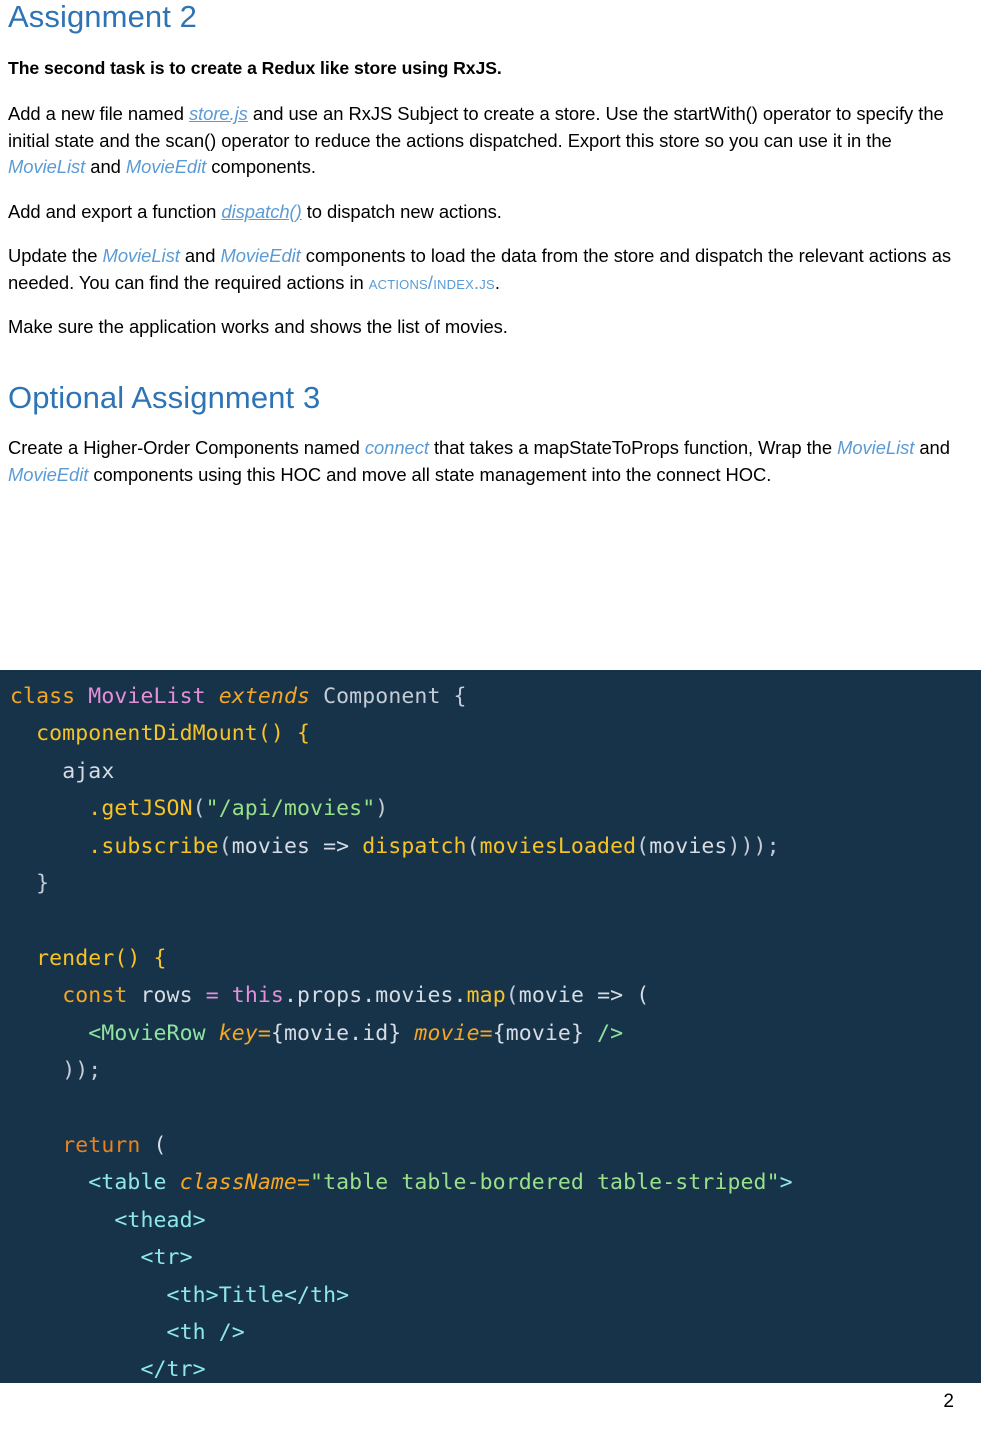  What do you see at coordinates (948, 1401) in the screenshot?
I see `page-number: 2` at bounding box center [948, 1401].